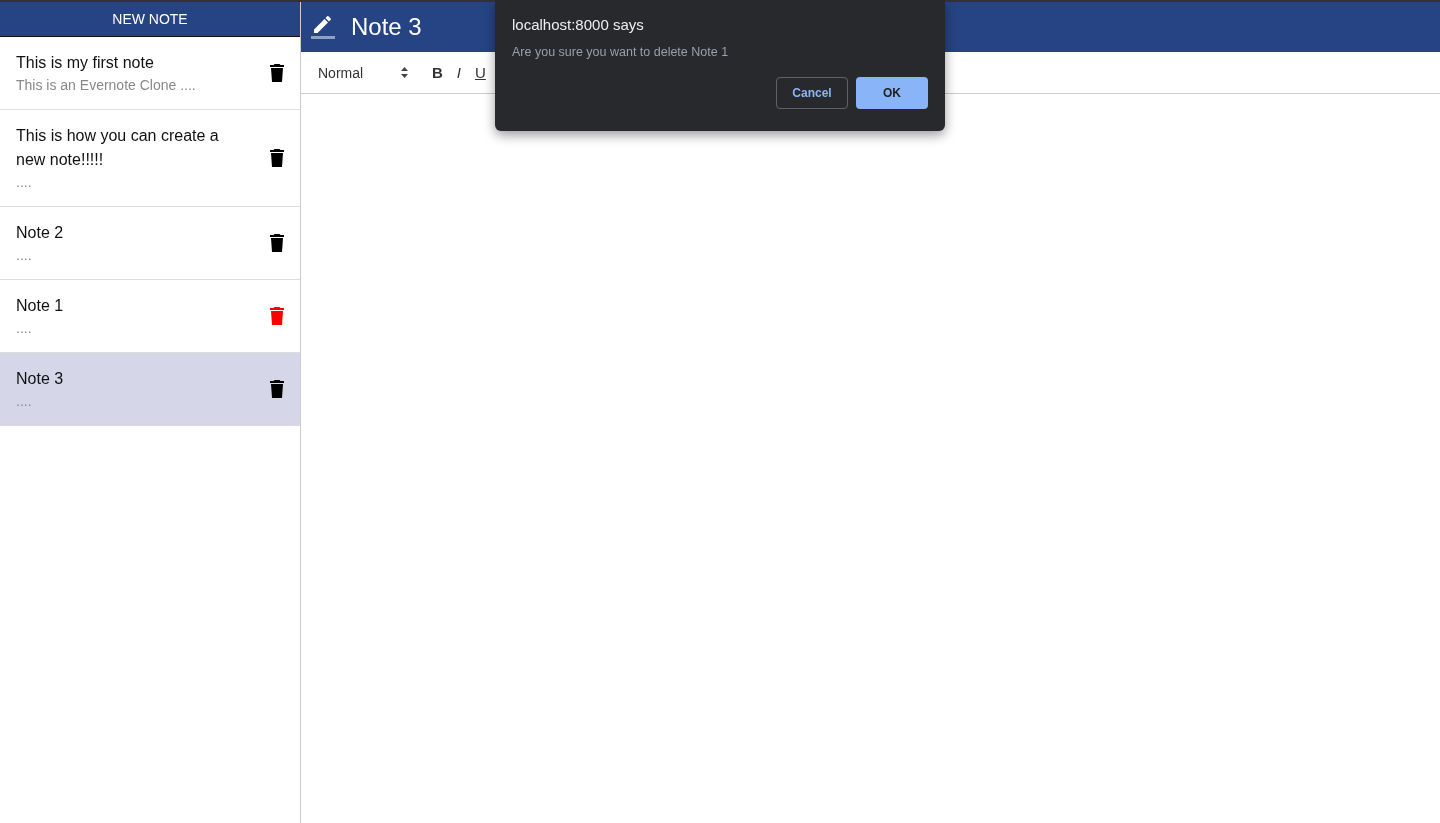 This screenshot has width=1440, height=823. Describe the element at coordinates (437, 72) in the screenshot. I see `bold-button: B` at that location.